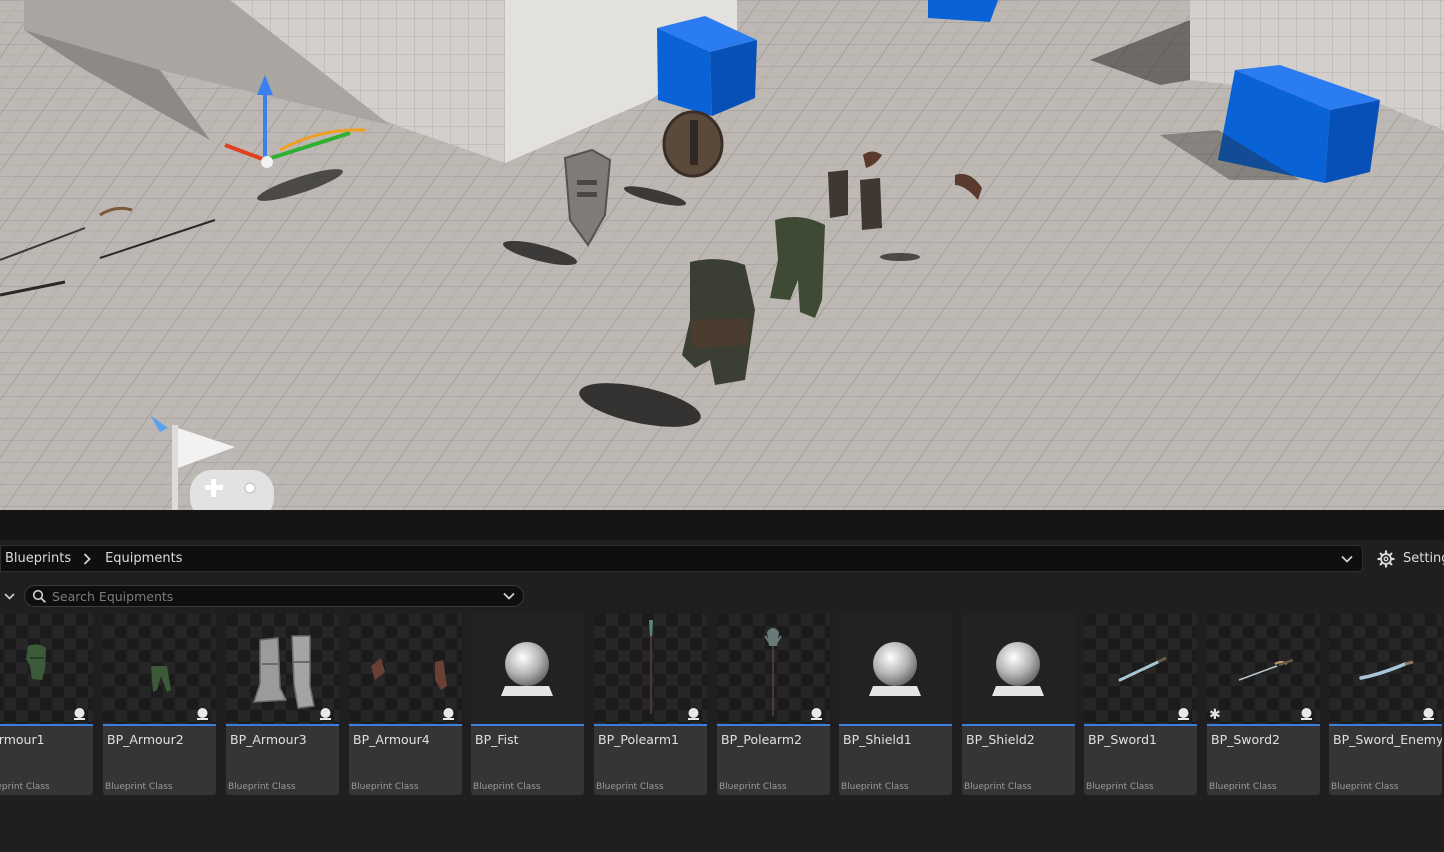 Image resolution: width=1444 pixels, height=852 pixels. I want to click on modified-asterisk-icon: ✱, so click(1215, 715).